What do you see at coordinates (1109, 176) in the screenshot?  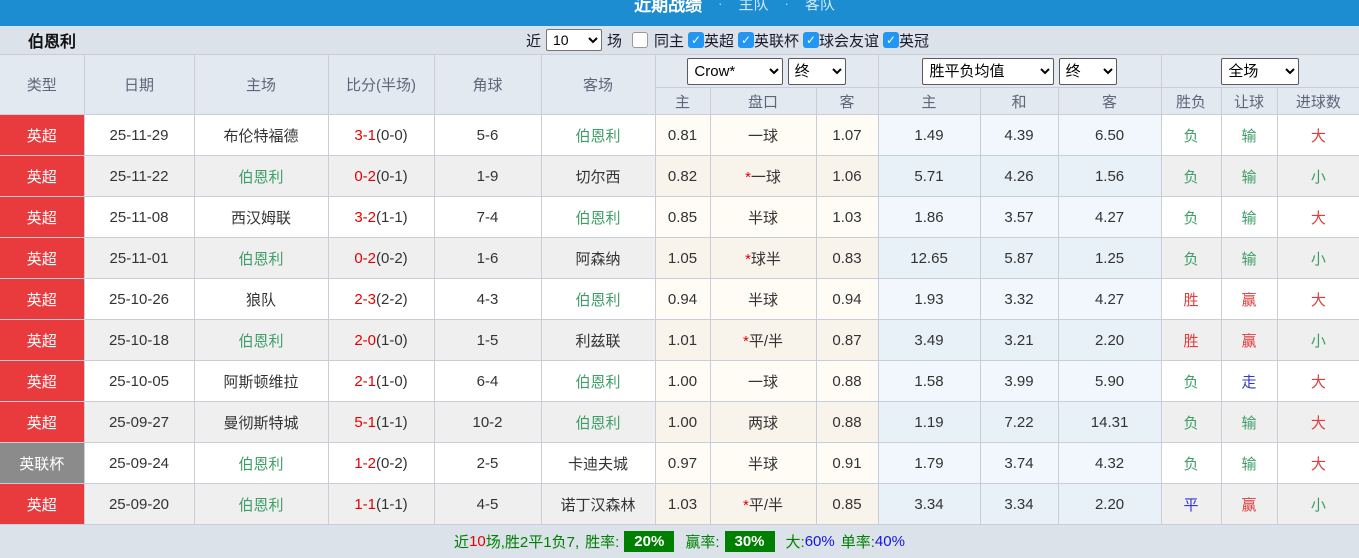 I see `europe-away-odds: 1.56` at bounding box center [1109, 176].